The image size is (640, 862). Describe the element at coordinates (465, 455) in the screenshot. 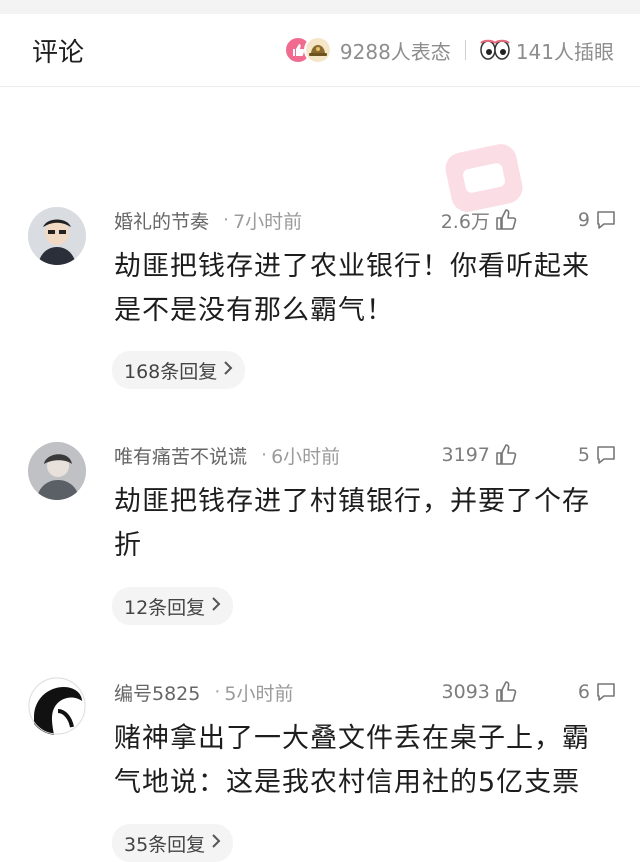

I see `like-count: 3197` at that location.